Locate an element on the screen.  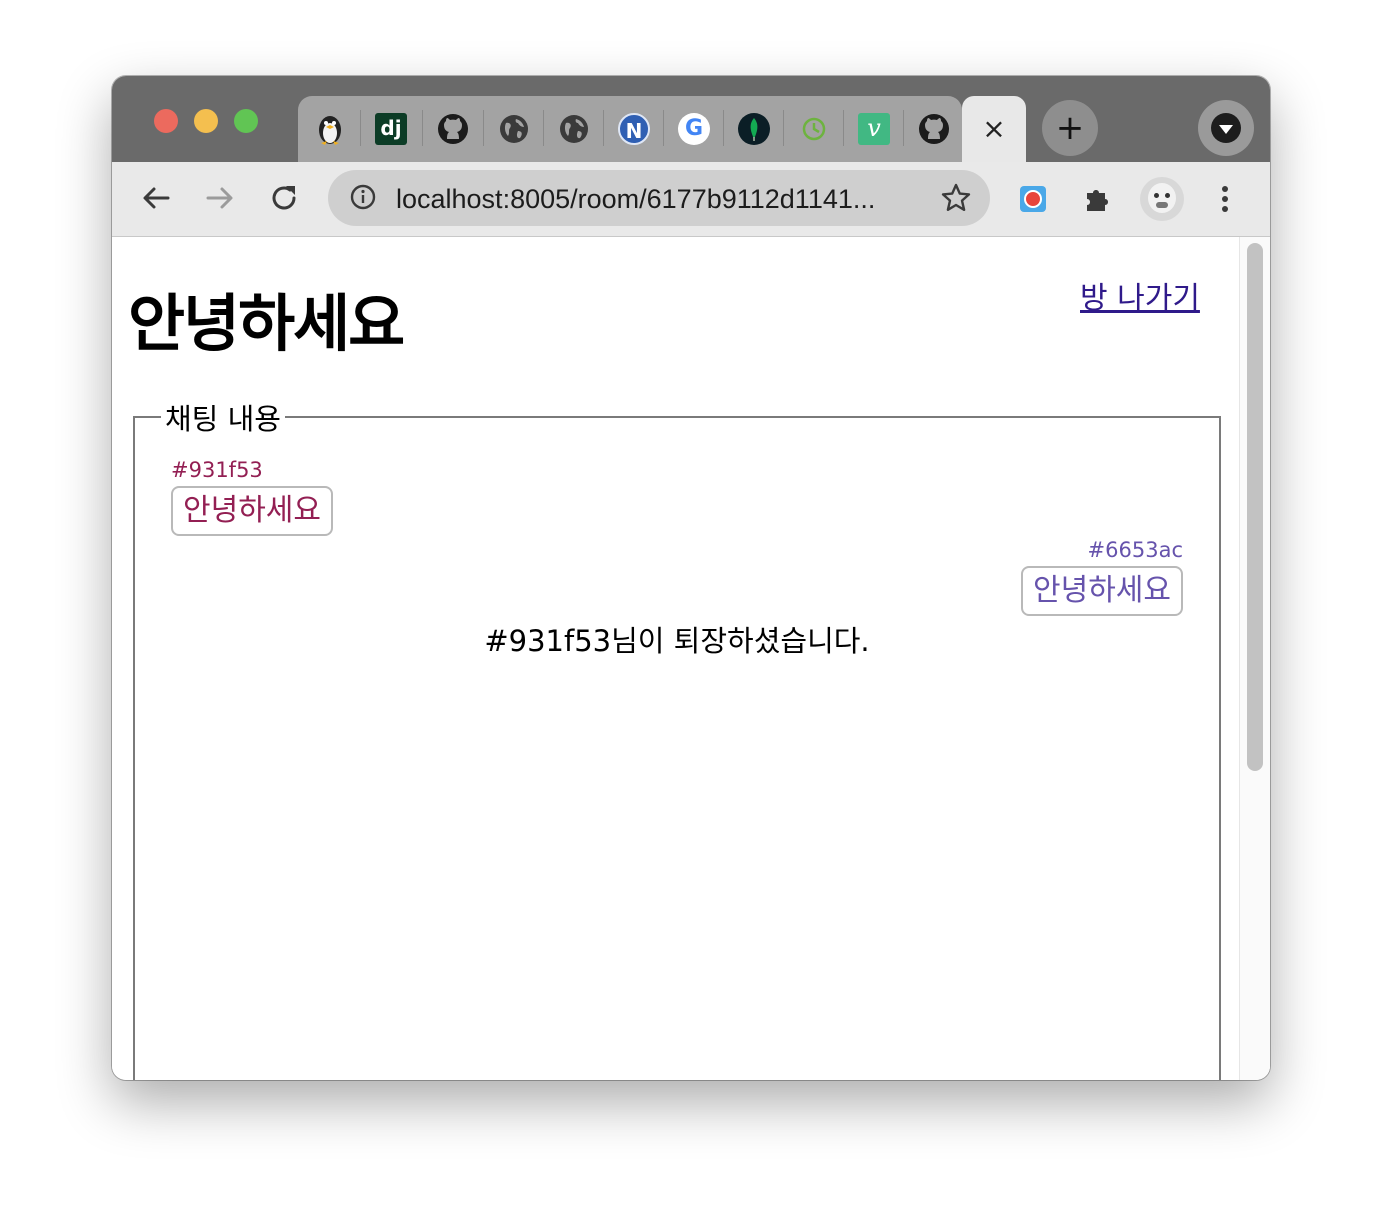
chat-message: #931f53 안녕하세요 is located at coordinates (252, 497).